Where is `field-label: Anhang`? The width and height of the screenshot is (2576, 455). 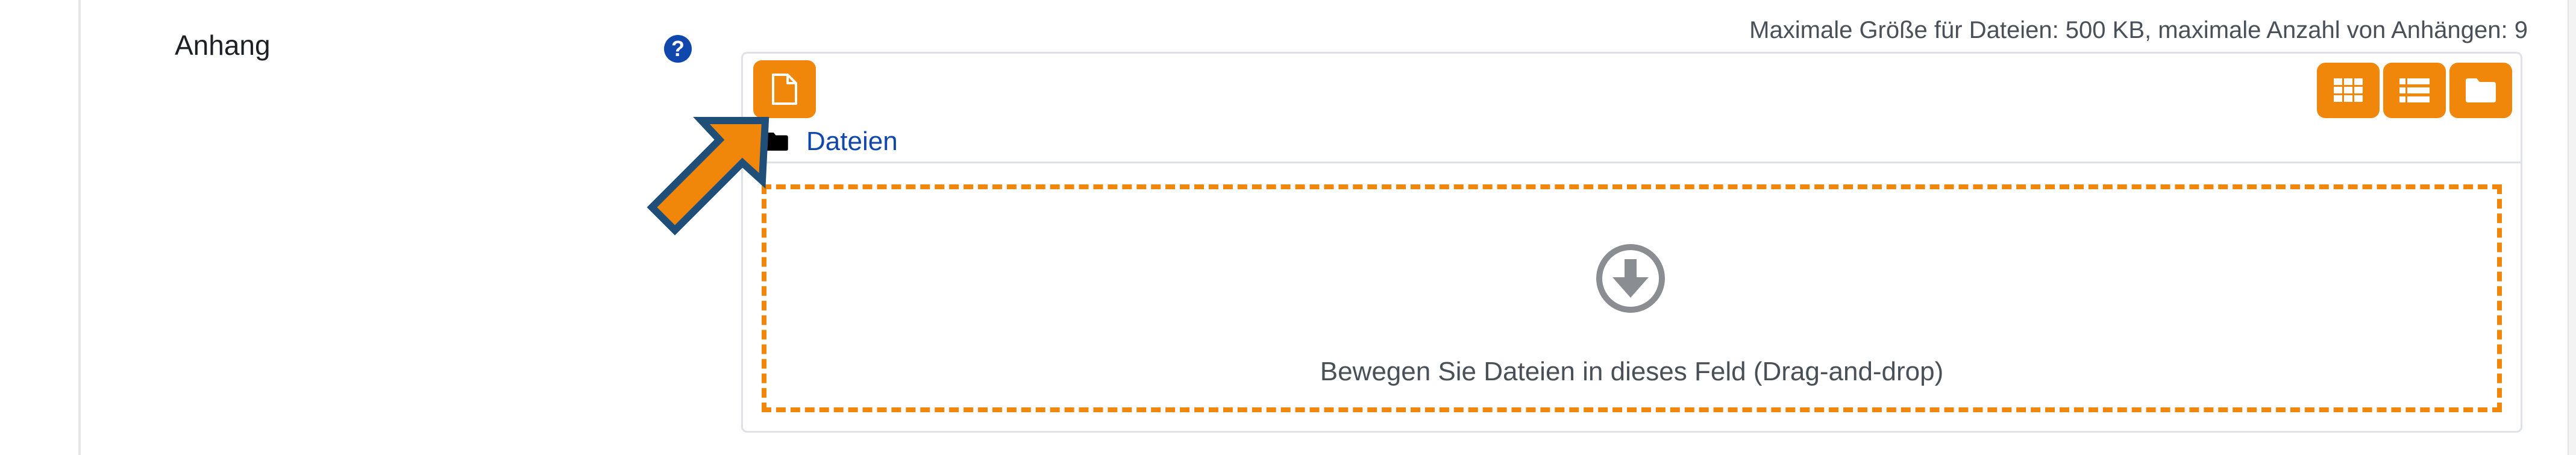 field-label: Anhang is located at coordinates (223, 45).